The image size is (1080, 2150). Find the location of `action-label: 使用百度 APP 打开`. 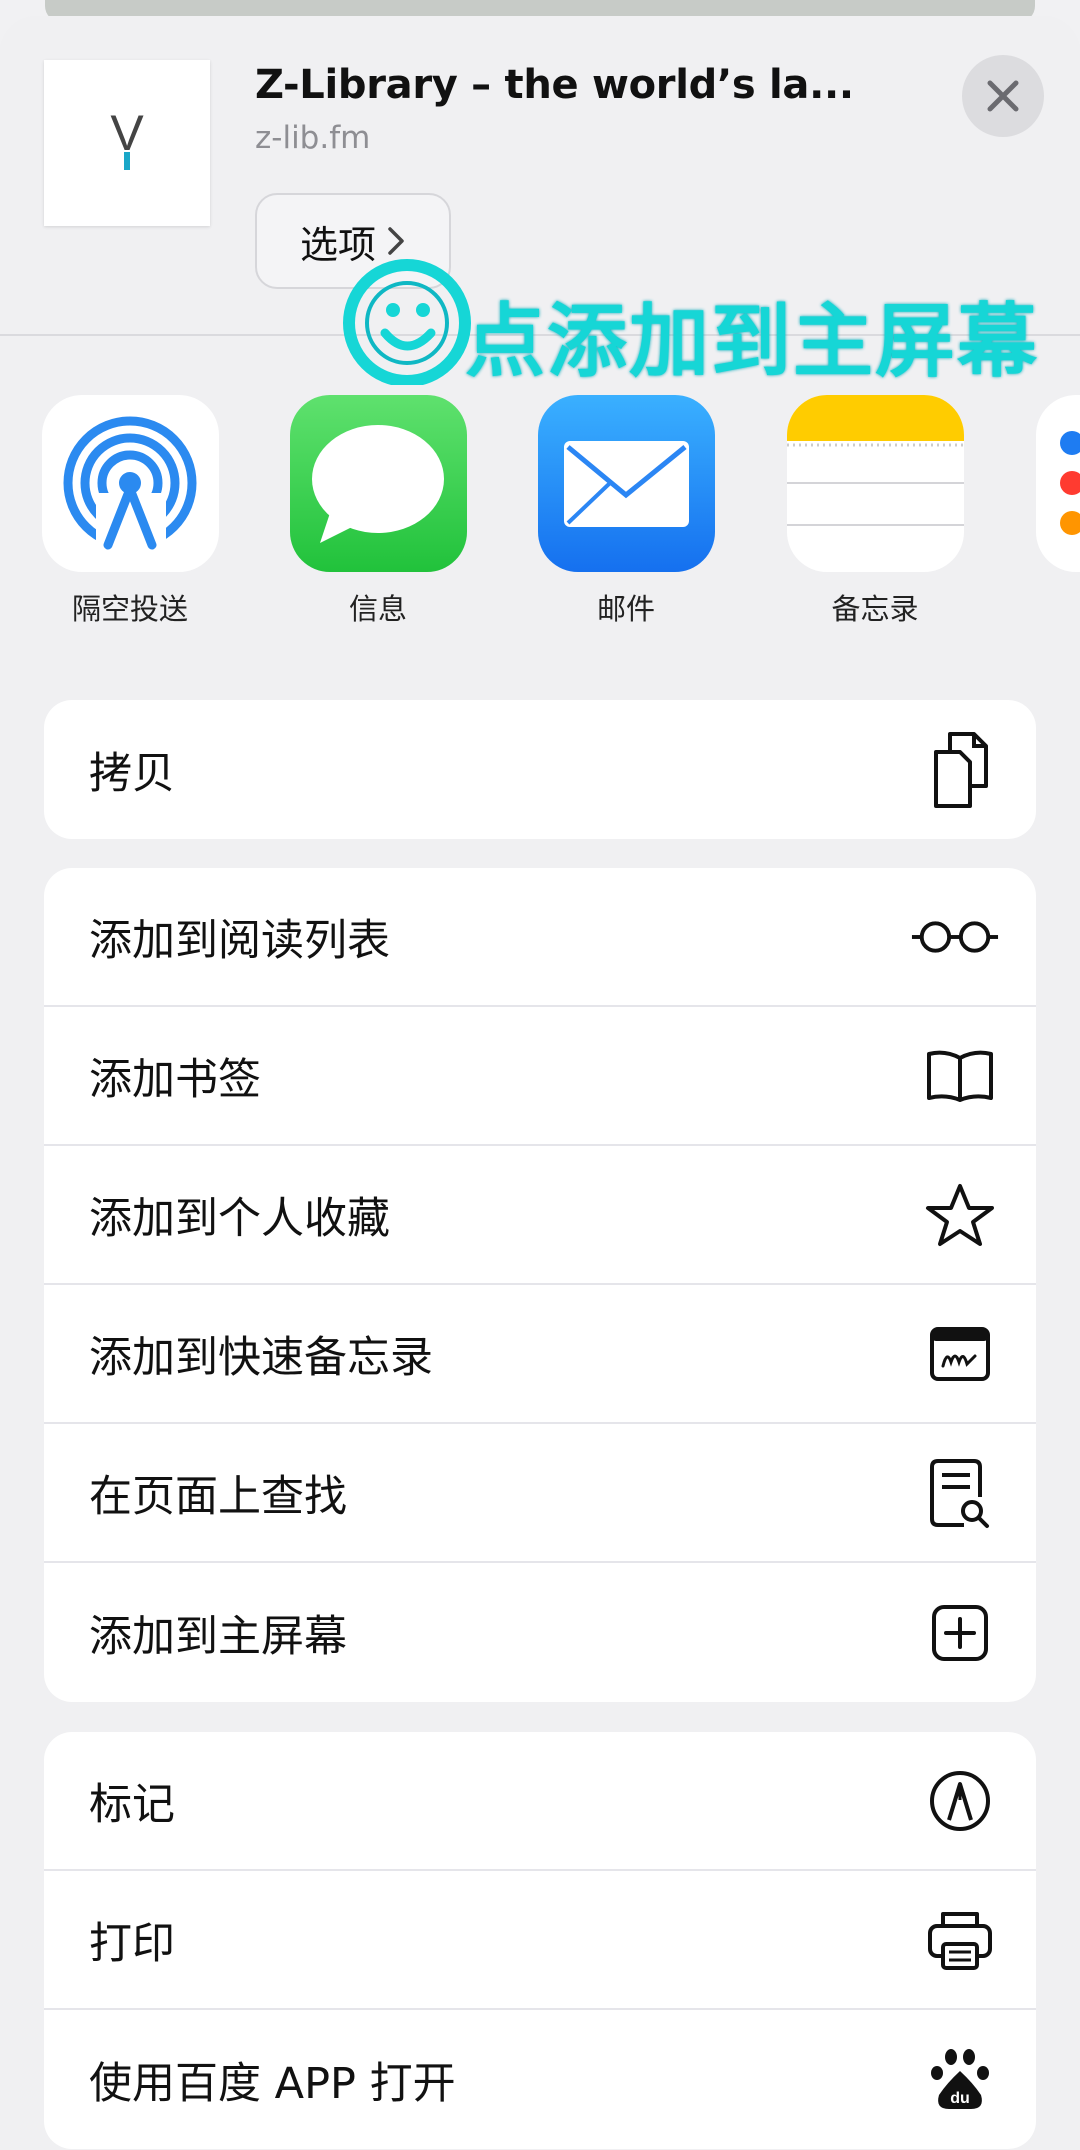

action-label: 使用百度 APP 打开 is located at coordinates (272, 2083).